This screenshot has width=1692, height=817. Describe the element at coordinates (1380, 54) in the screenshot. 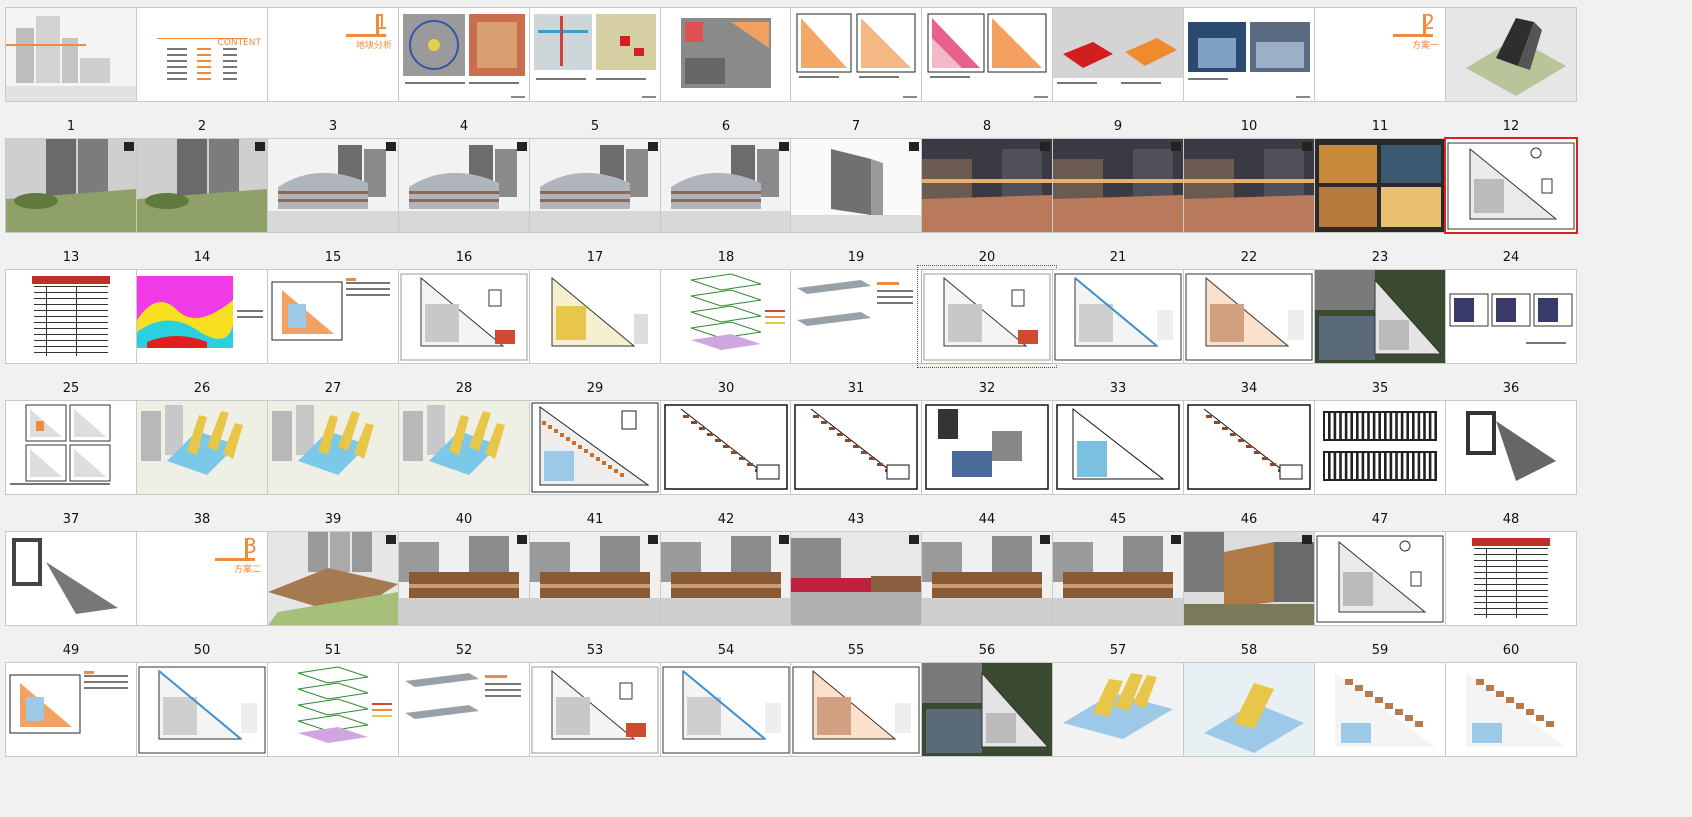

I see `slide-thumbnail: 方案一 2` at that location.